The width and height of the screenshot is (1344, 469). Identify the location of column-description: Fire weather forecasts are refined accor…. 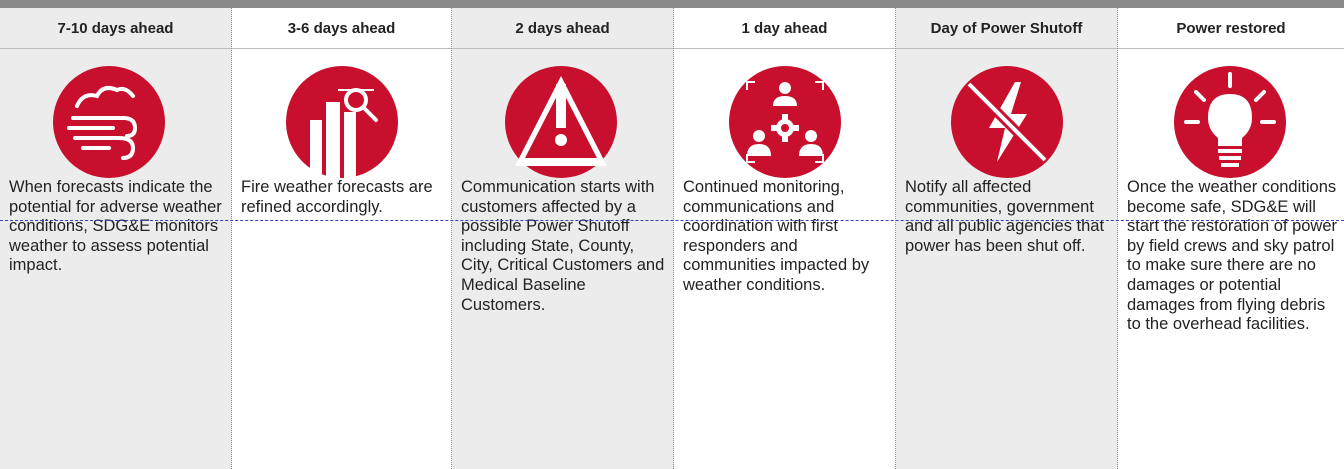
(337, 197).